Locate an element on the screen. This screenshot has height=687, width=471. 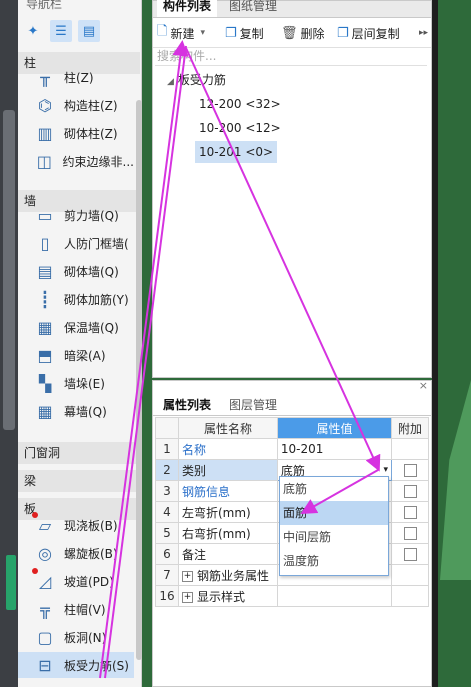
tree-node: 12-200 <32> is located at coordinates (240, 104).